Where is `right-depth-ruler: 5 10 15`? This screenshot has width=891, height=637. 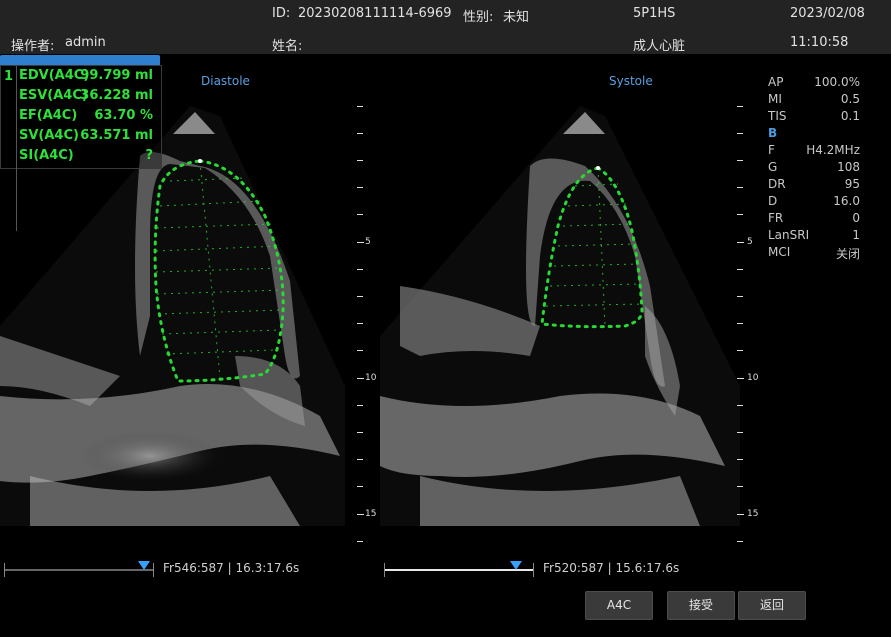 right-depth-ruler: 5 10 15 is located at coordinates (752, 301).